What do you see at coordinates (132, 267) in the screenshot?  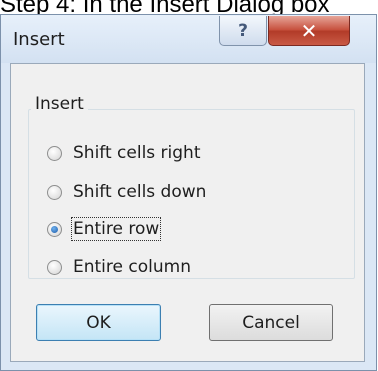 I see `radio-label-entire-column: Entire column` at bounding box center [132, 267].